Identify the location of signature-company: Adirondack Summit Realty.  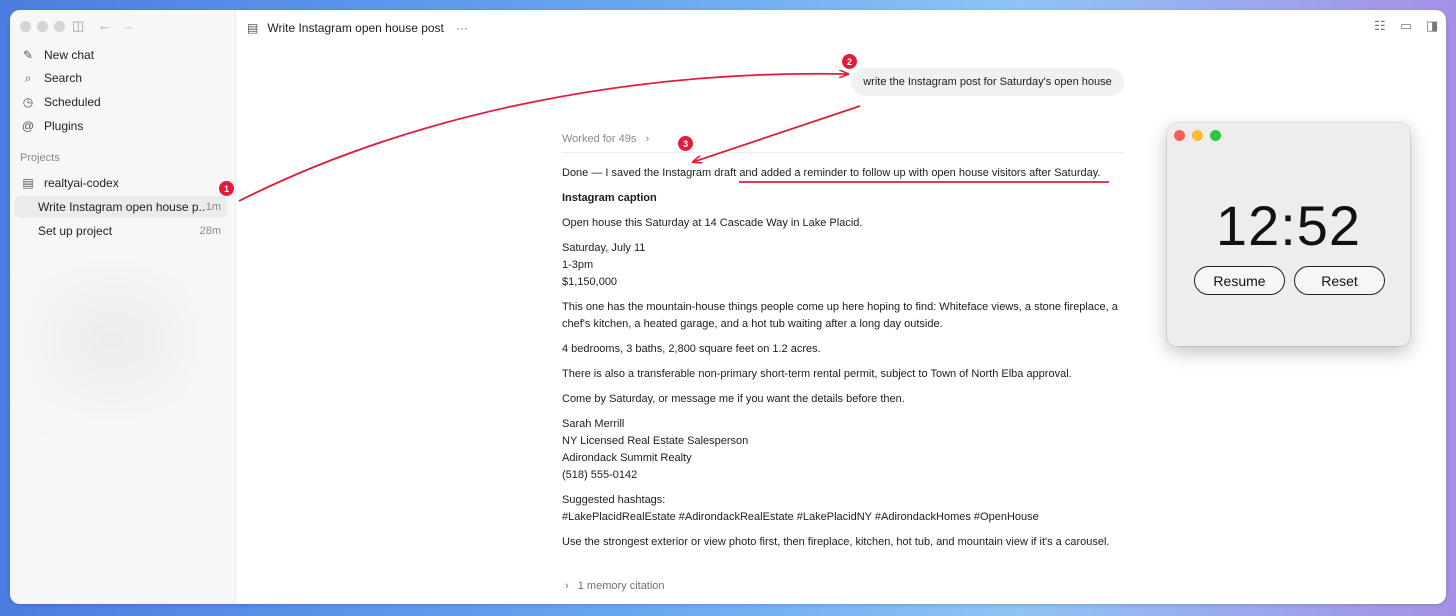
(627, 458).